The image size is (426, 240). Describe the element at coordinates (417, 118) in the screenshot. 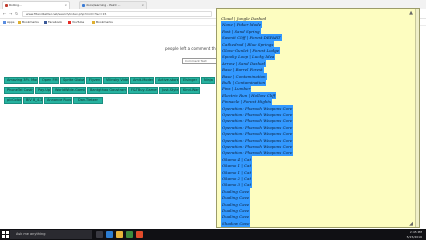

I see `notepad-scrollbar` at that location.